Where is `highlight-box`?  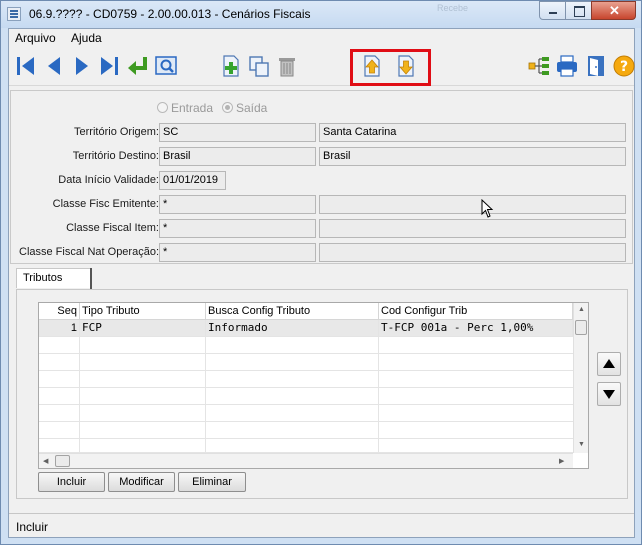
highlight-box is located at coordinates (390, 67).